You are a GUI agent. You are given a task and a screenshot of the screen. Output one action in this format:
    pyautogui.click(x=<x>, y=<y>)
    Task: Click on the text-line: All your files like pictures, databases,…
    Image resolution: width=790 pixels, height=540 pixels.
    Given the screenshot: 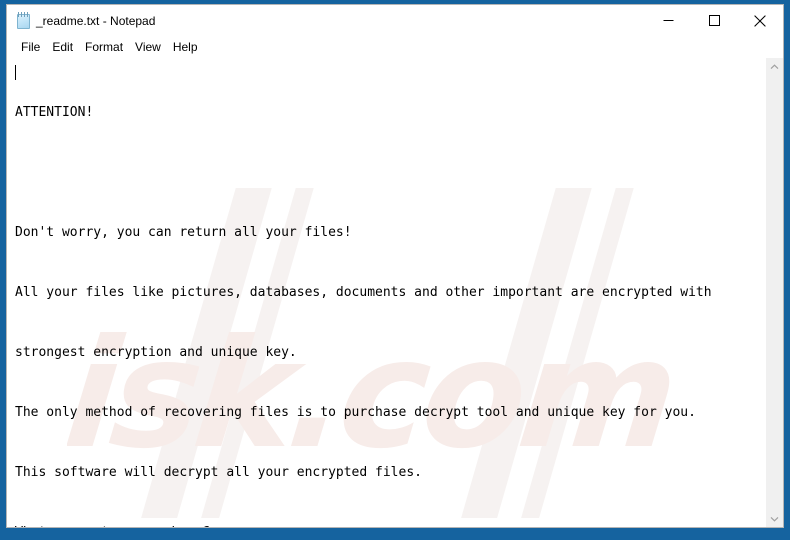 What is the action you would take?
    pyautogui.click(x=363, y=292)
    